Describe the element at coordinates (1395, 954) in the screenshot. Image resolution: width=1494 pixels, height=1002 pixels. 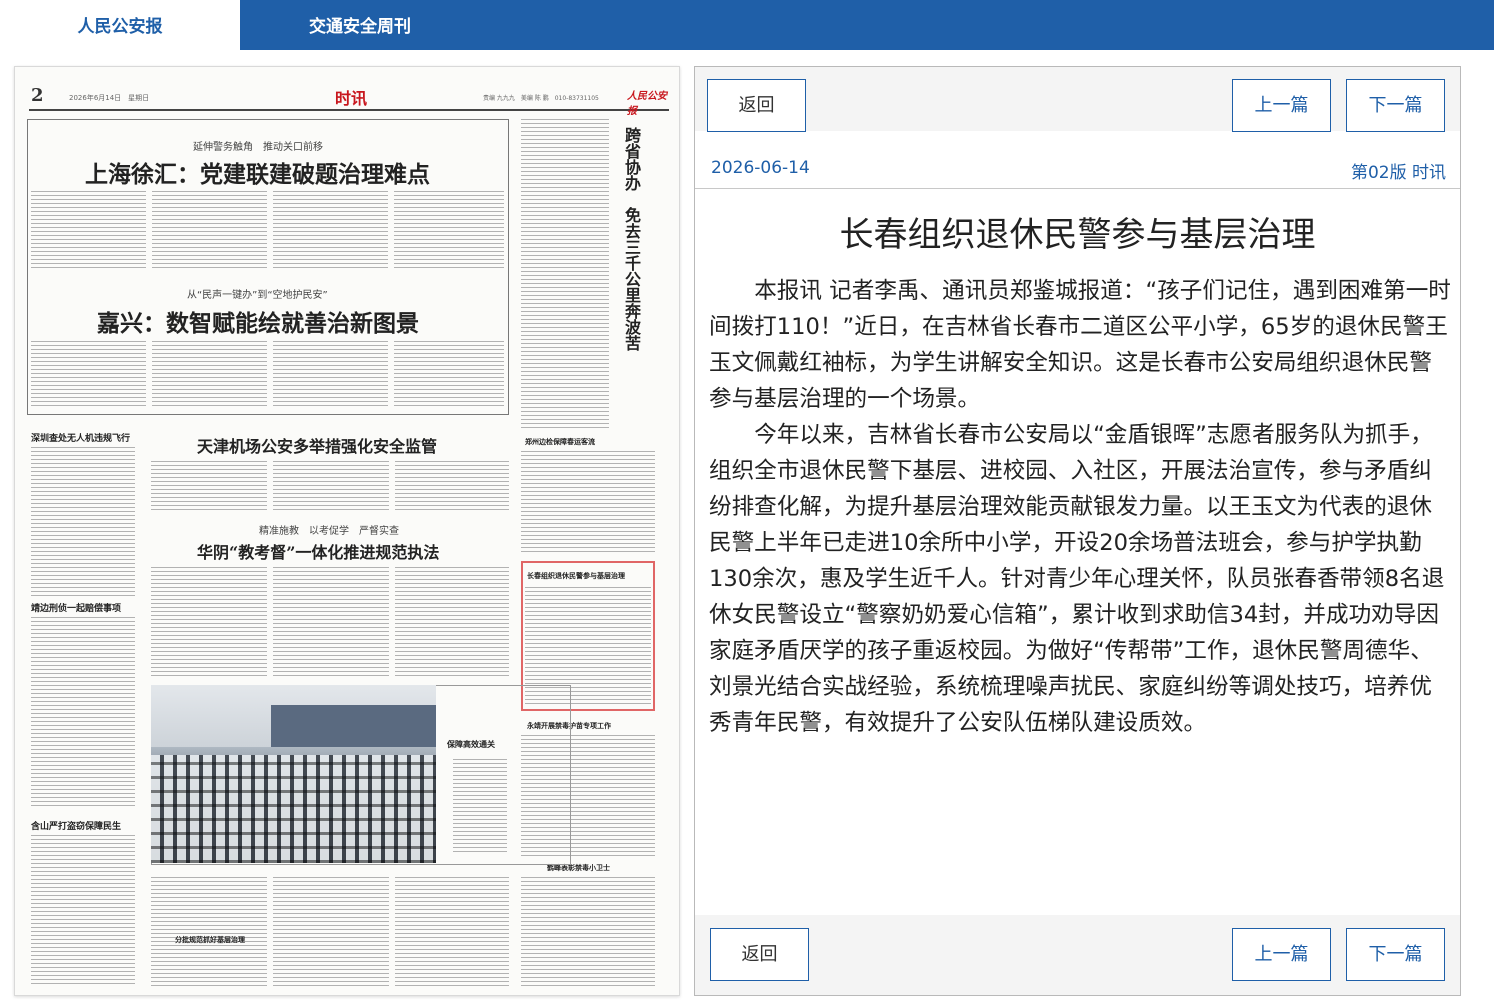
I see `next-article-button-bottom: 下一篇` at that location.